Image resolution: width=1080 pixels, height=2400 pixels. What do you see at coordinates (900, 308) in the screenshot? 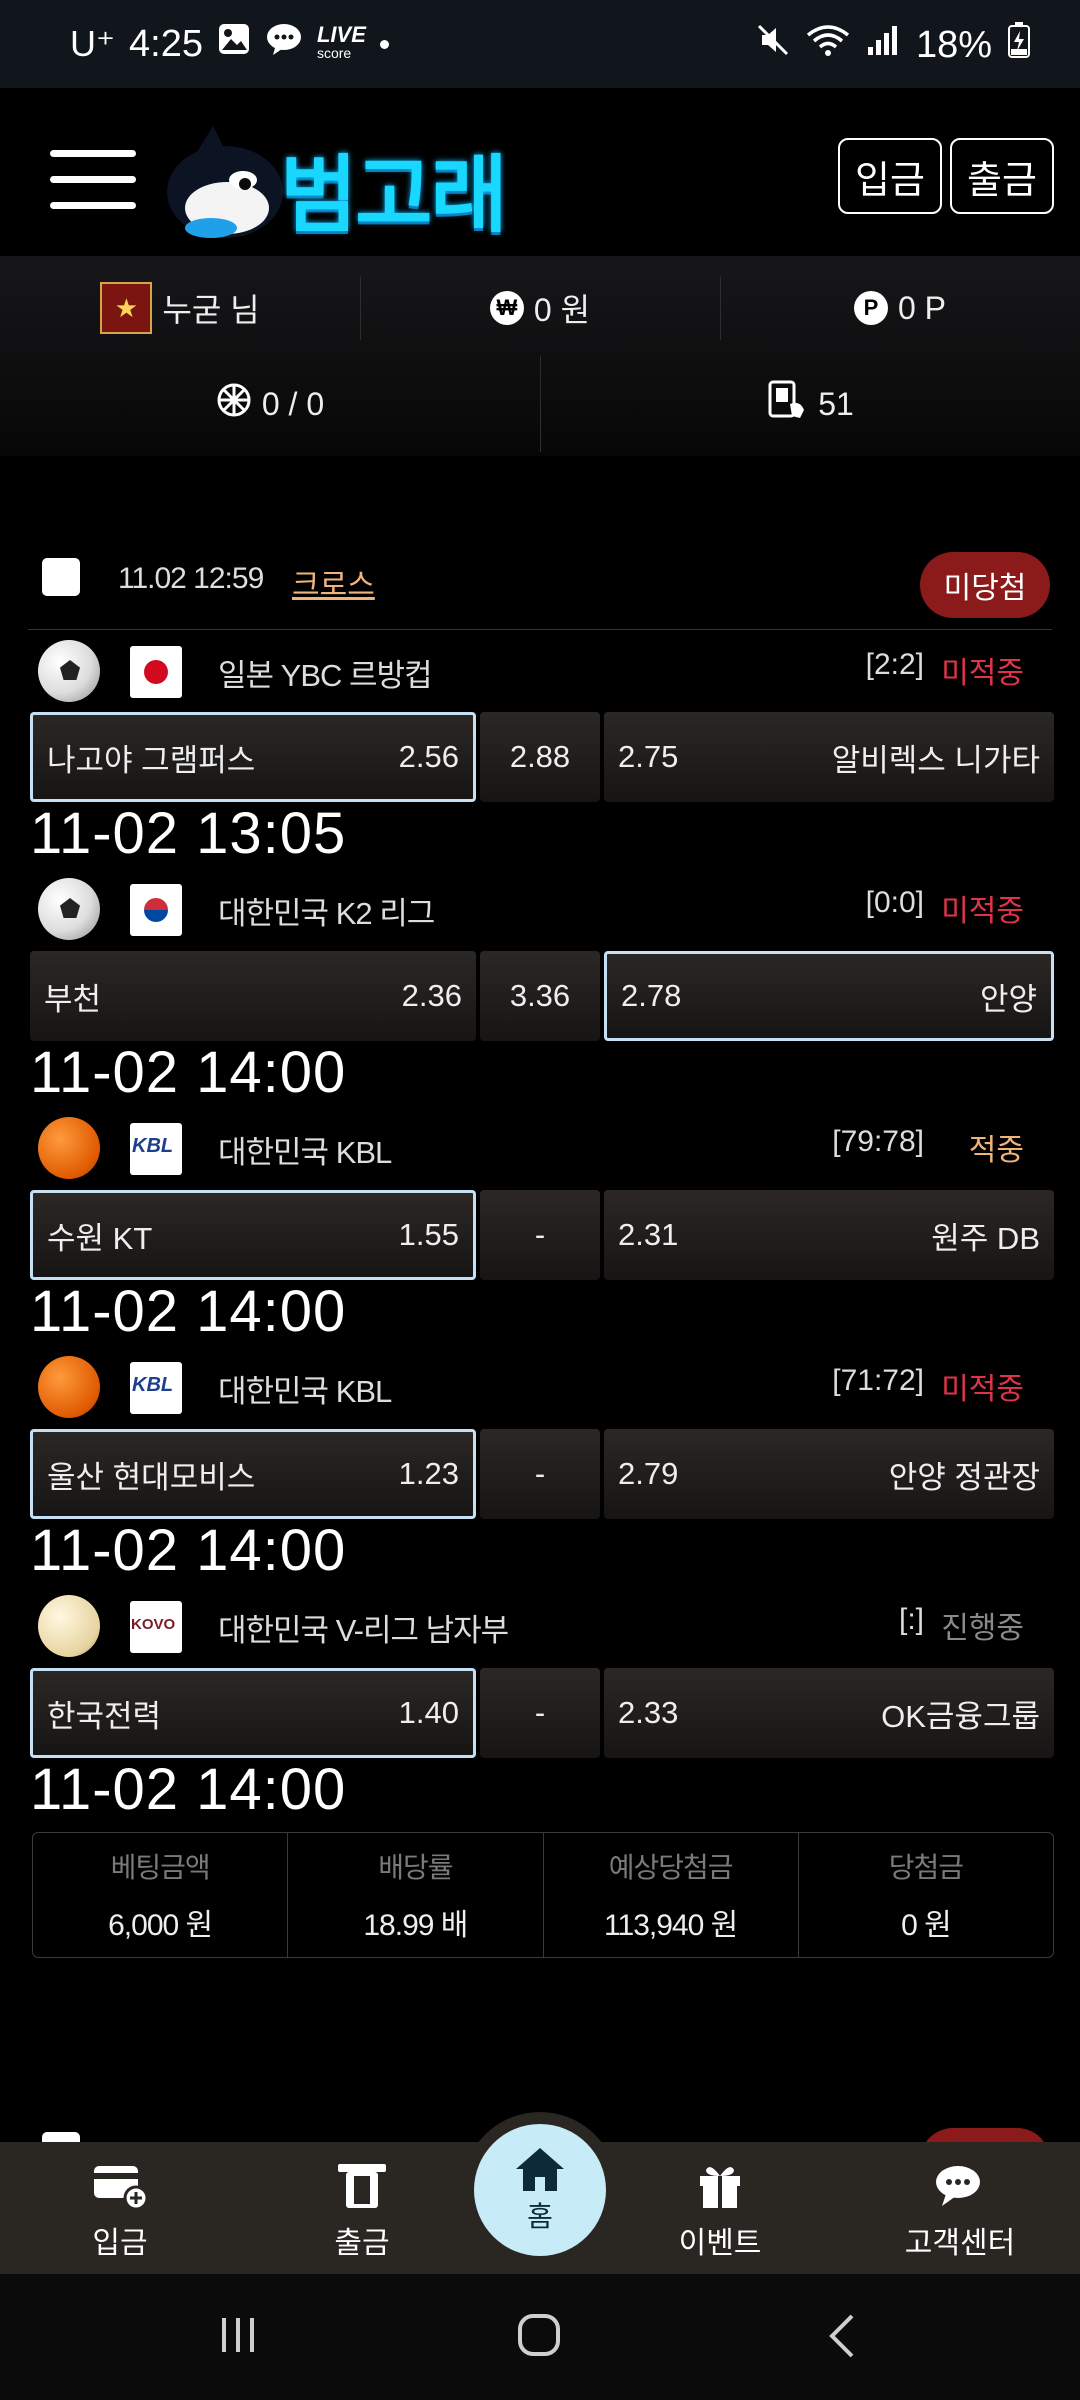
I see `points-cell: P 0 P` at bounding box center [900, 308].